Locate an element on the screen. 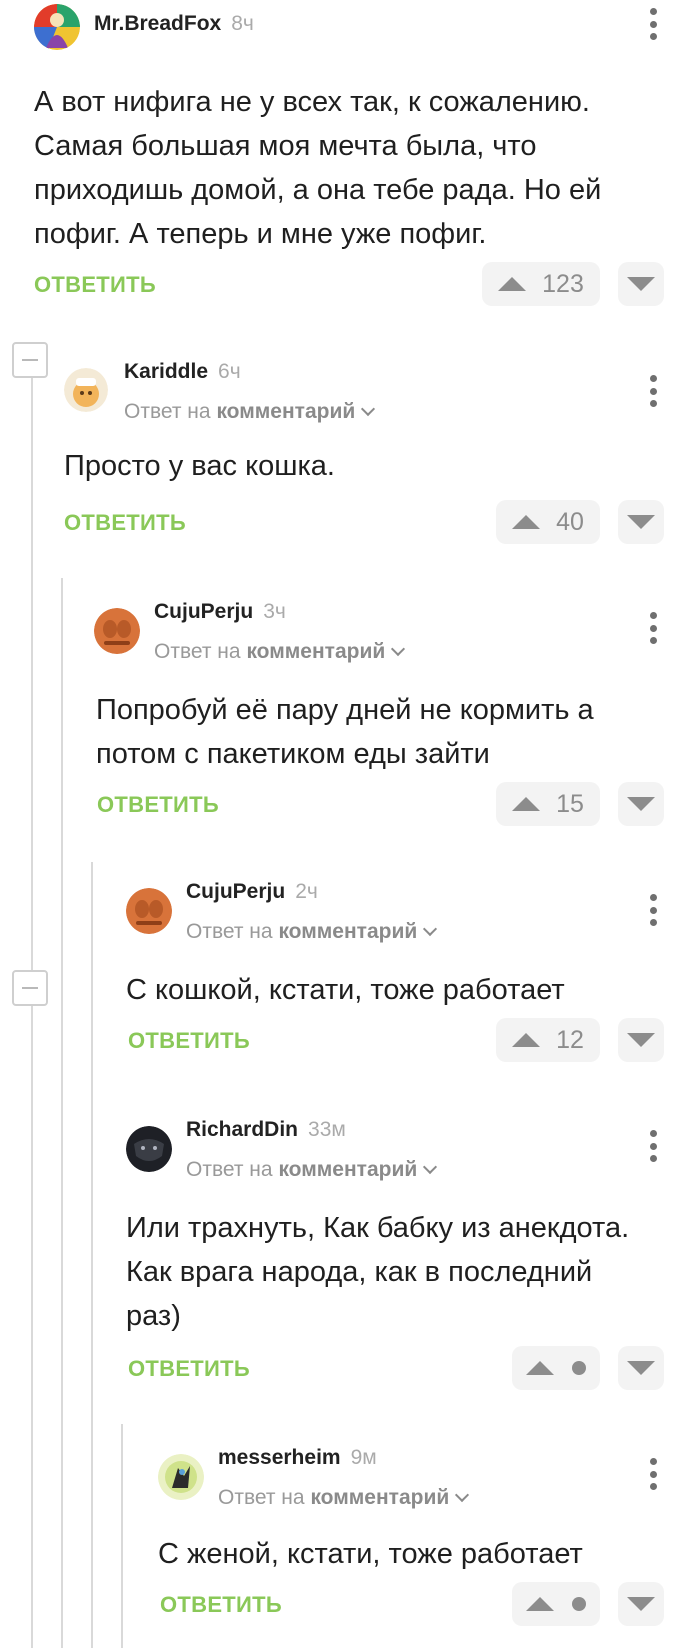 The width and height of the screenshot is (700, 1648). upvote-button: 123 is located at coordinates (541, 284).